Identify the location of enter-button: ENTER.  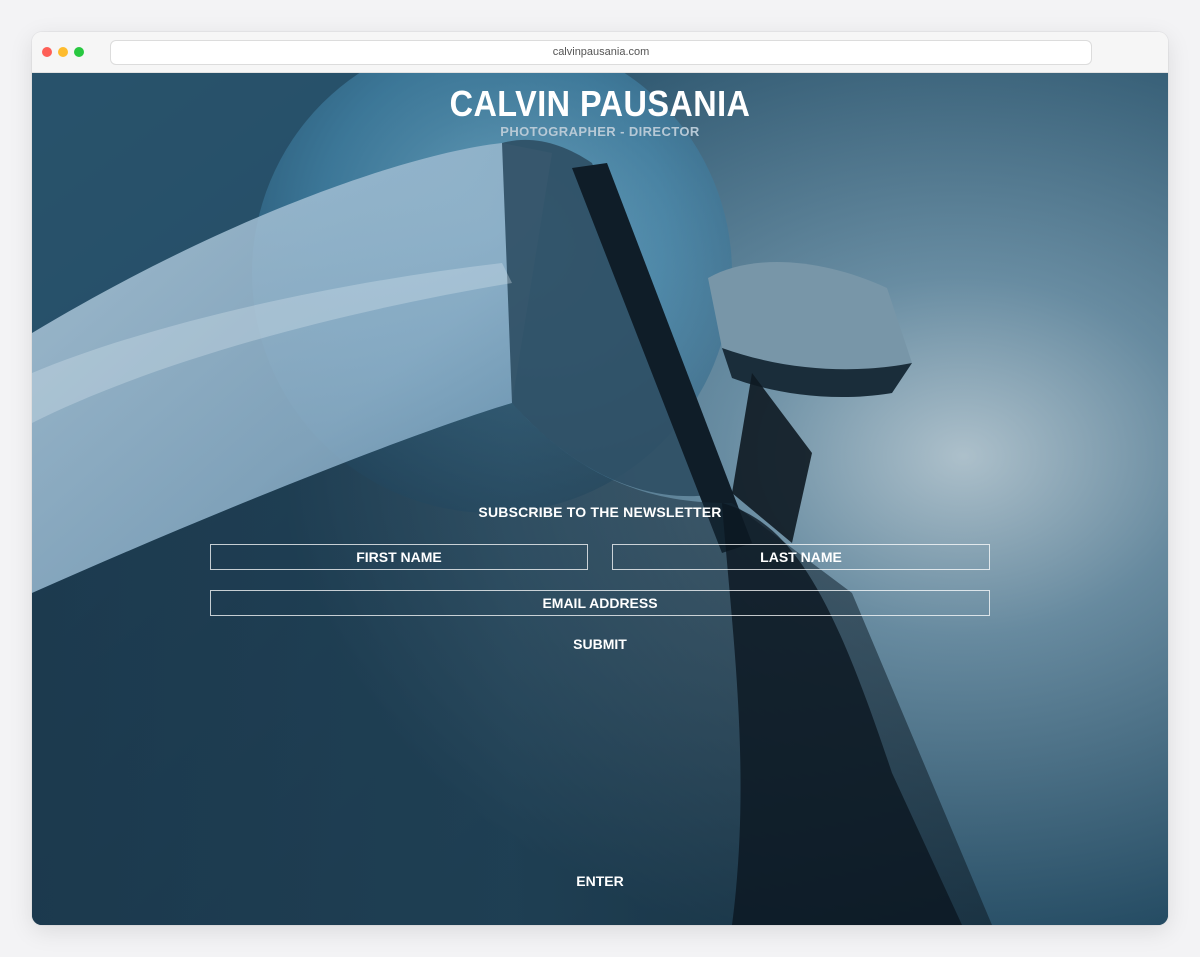
(600, 881).